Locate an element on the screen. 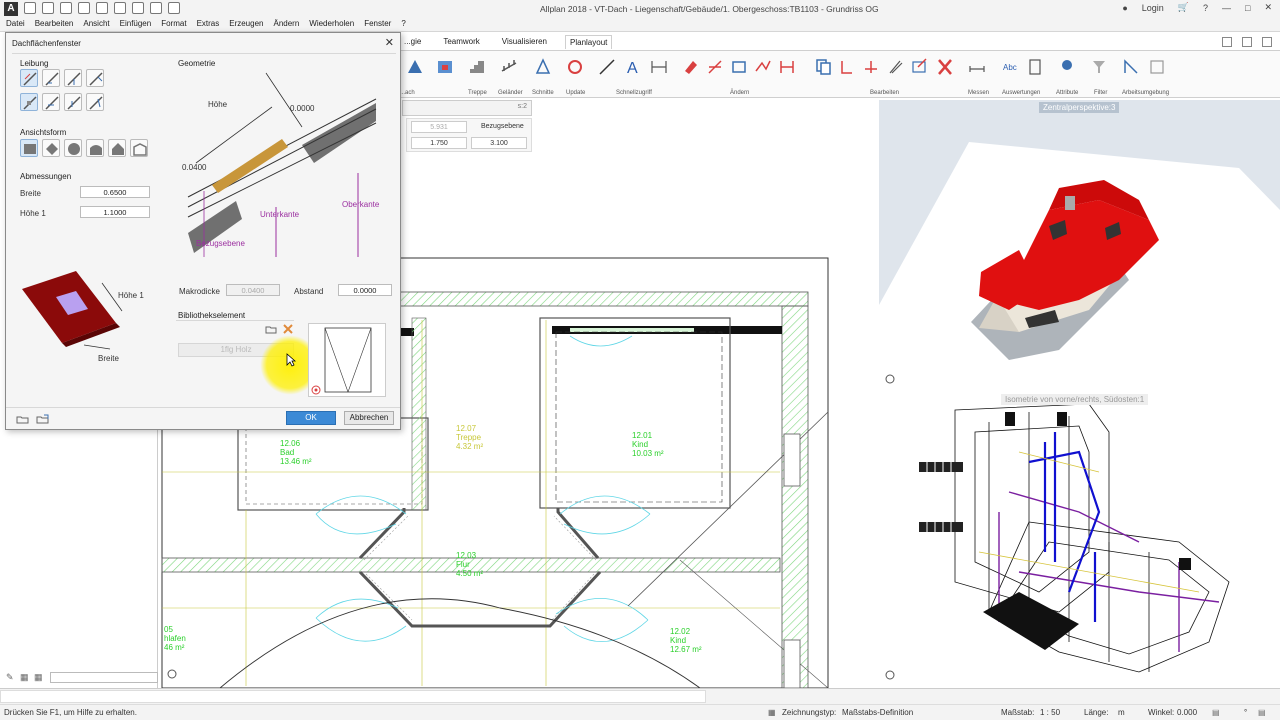 The width and height of the screenshot is (1280, 720). breite-input: 0.6500 is located at coordinates (115, 192).